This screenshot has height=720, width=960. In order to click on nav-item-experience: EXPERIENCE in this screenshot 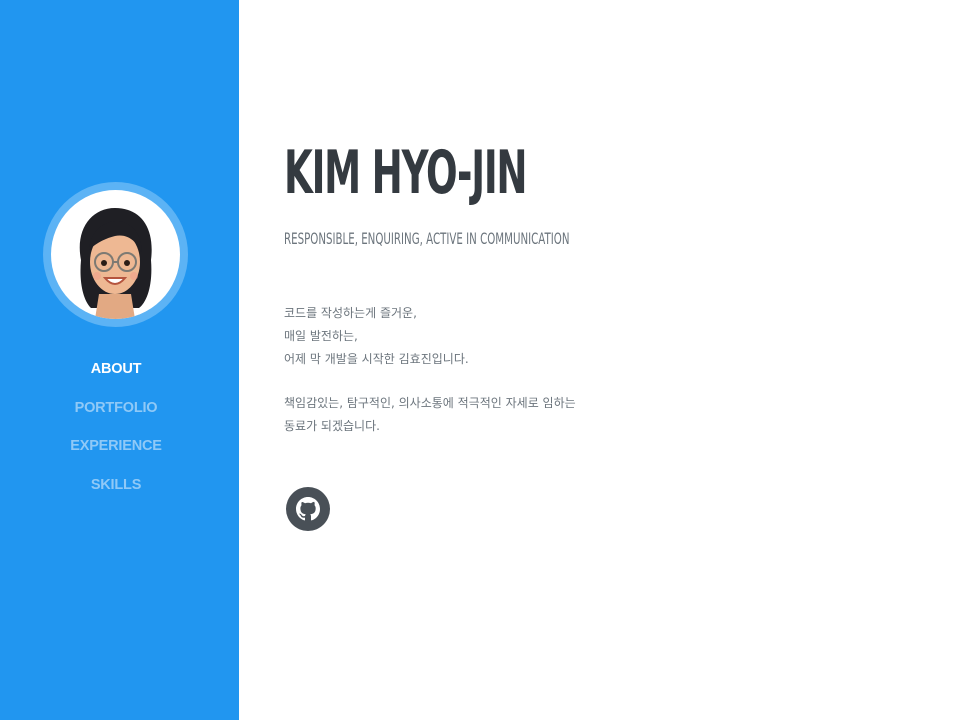, I will do `click(116, 452)`.